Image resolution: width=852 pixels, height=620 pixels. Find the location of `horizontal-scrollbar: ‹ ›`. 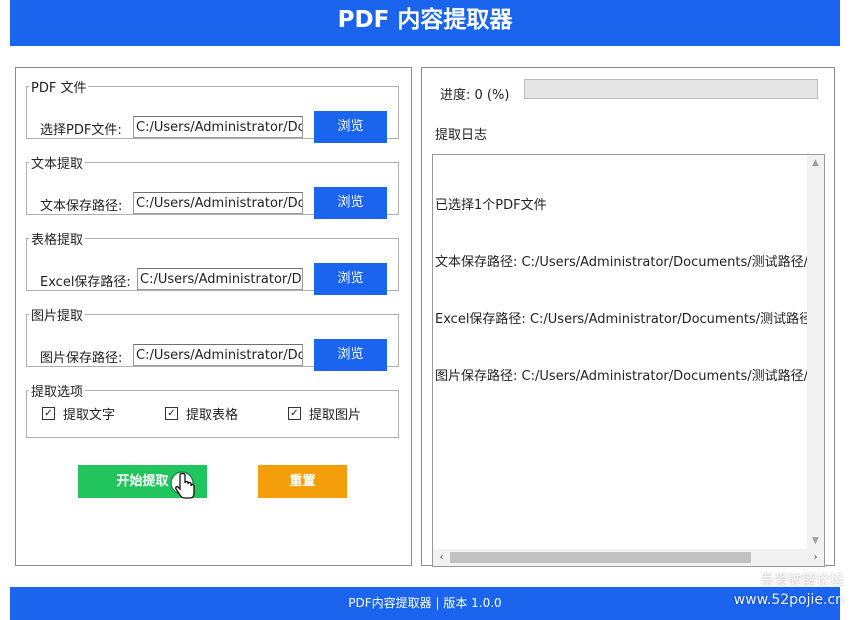

horizontal-scrollbar: ‹ › is located at coordinates (628, 557).